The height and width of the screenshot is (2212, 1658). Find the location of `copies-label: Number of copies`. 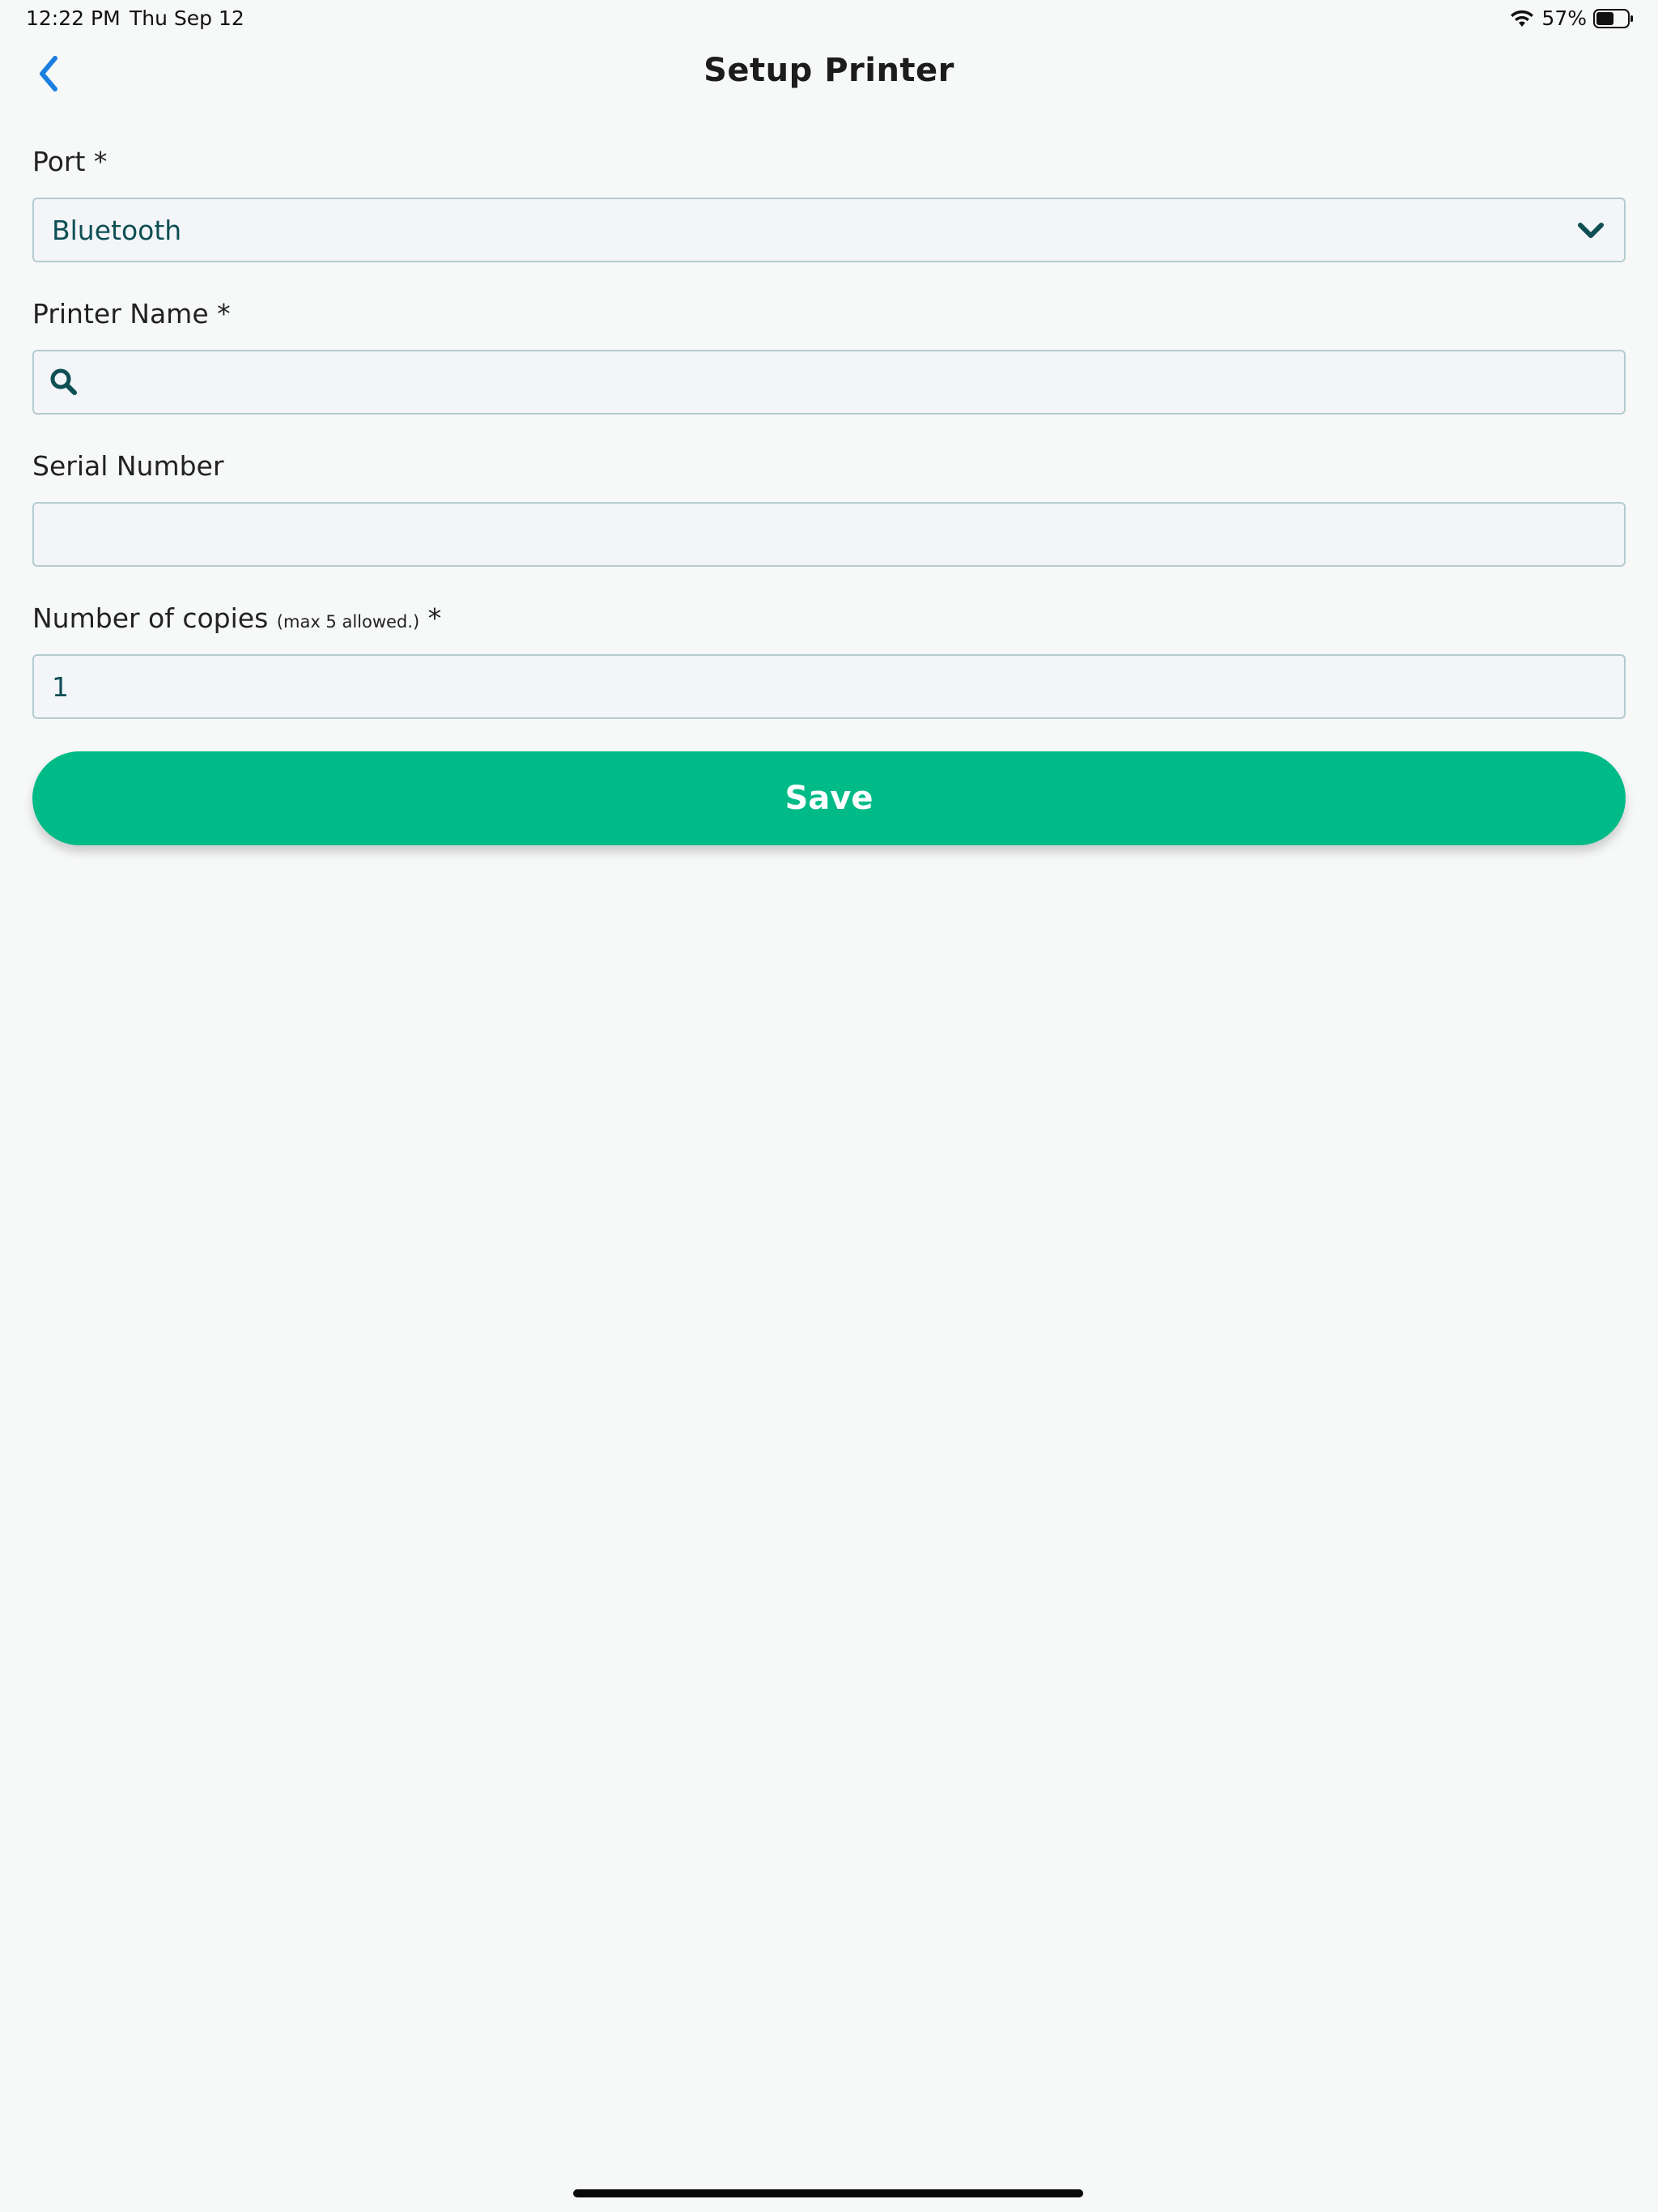

copies-label: Number of copies is located at coordinates (150, 618).